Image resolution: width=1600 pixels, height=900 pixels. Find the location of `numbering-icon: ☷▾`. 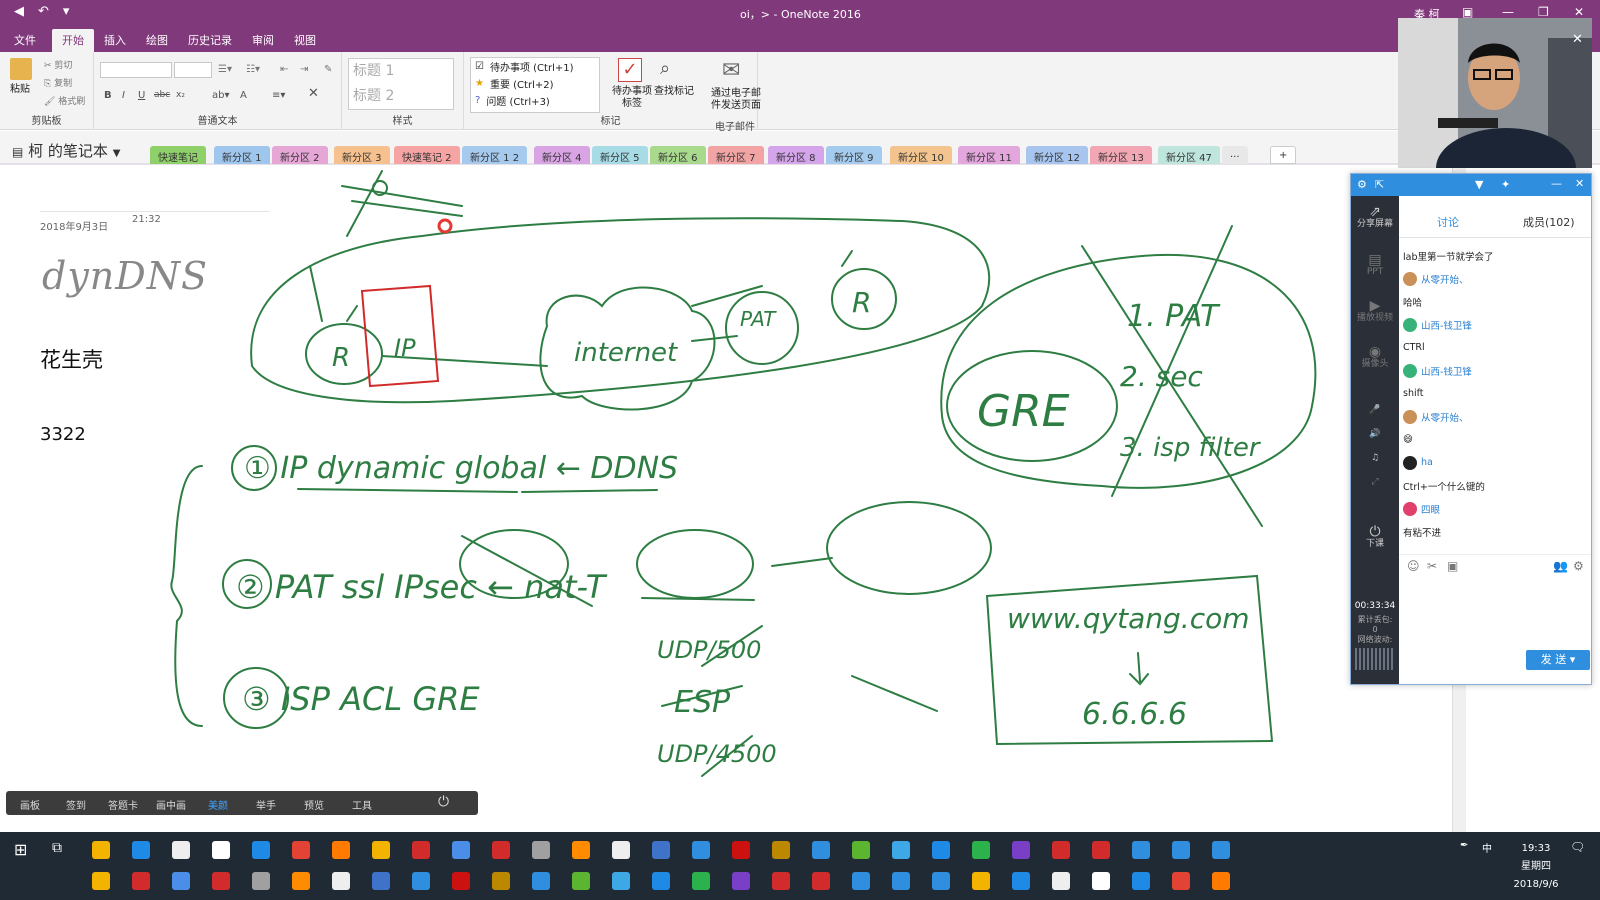

numbering-icon: ☷▾ is located at coordinates (253, 69).